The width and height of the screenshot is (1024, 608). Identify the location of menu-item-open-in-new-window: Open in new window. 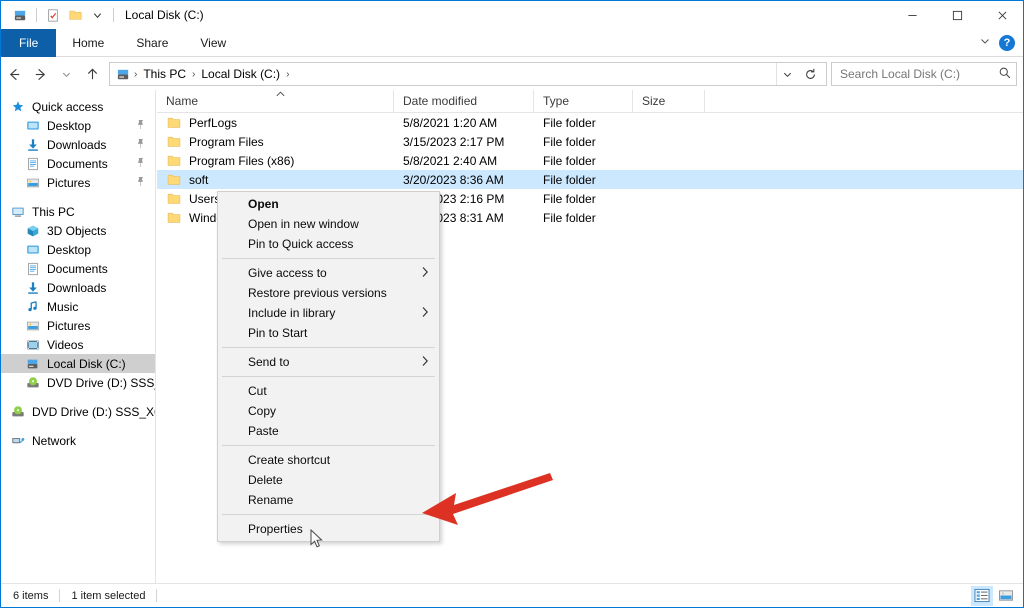
(328, 224).